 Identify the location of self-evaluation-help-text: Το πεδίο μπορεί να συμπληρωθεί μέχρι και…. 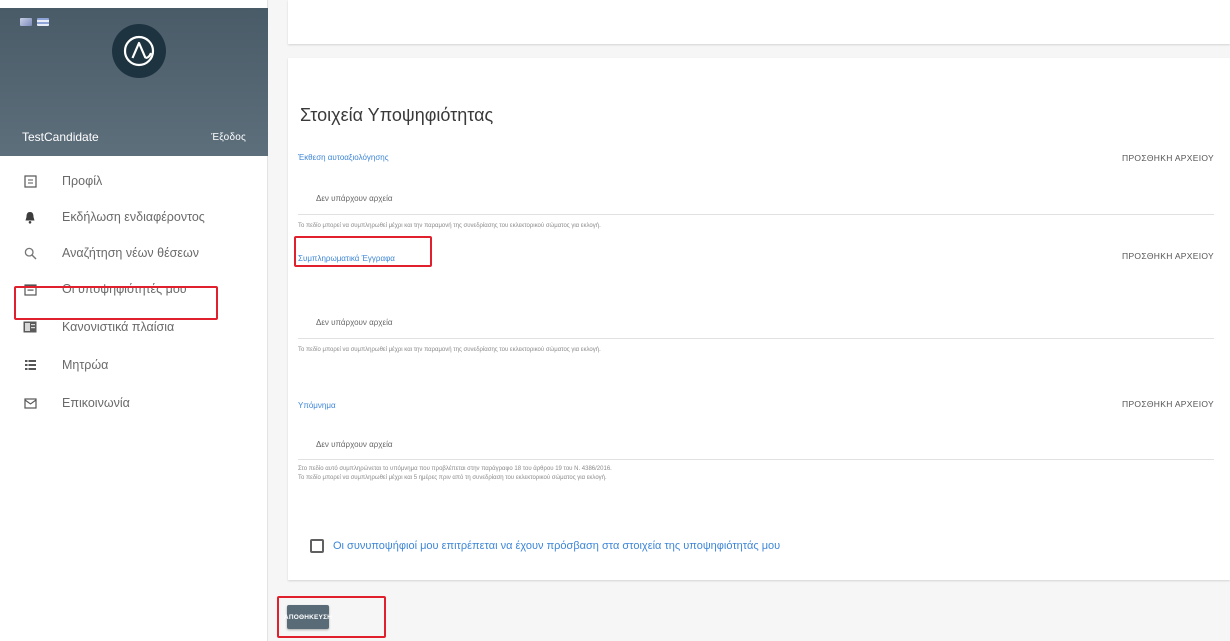
(449, 226).